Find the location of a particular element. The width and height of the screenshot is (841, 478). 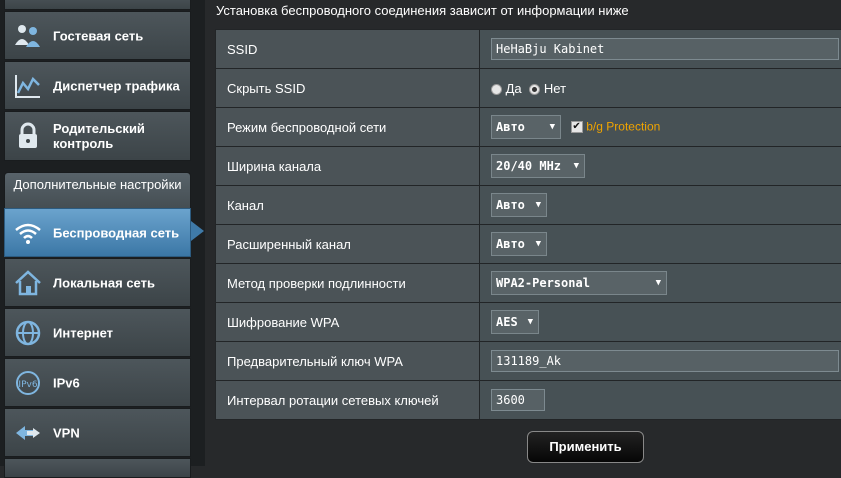

globe-icon is located at coordinates (28, 333).